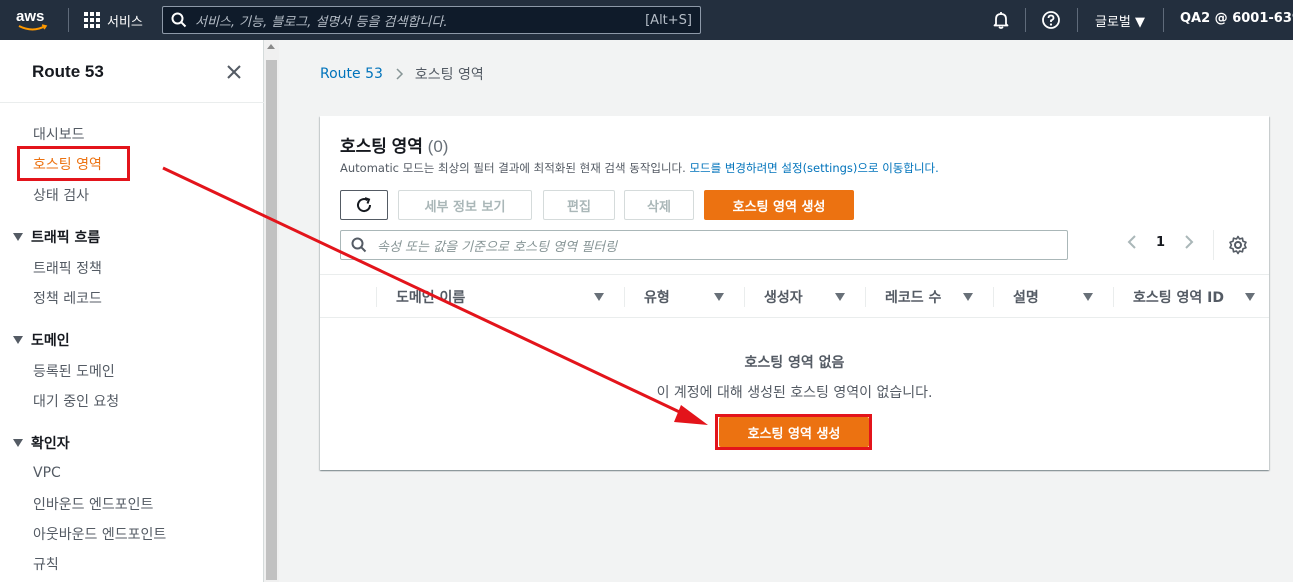 The image size is (1293, 582). What do you see at coordinates (1120, 20) in the screenshot?
I see `region-selector: 글로벌 ▼` at bounding box center [1120, 20].